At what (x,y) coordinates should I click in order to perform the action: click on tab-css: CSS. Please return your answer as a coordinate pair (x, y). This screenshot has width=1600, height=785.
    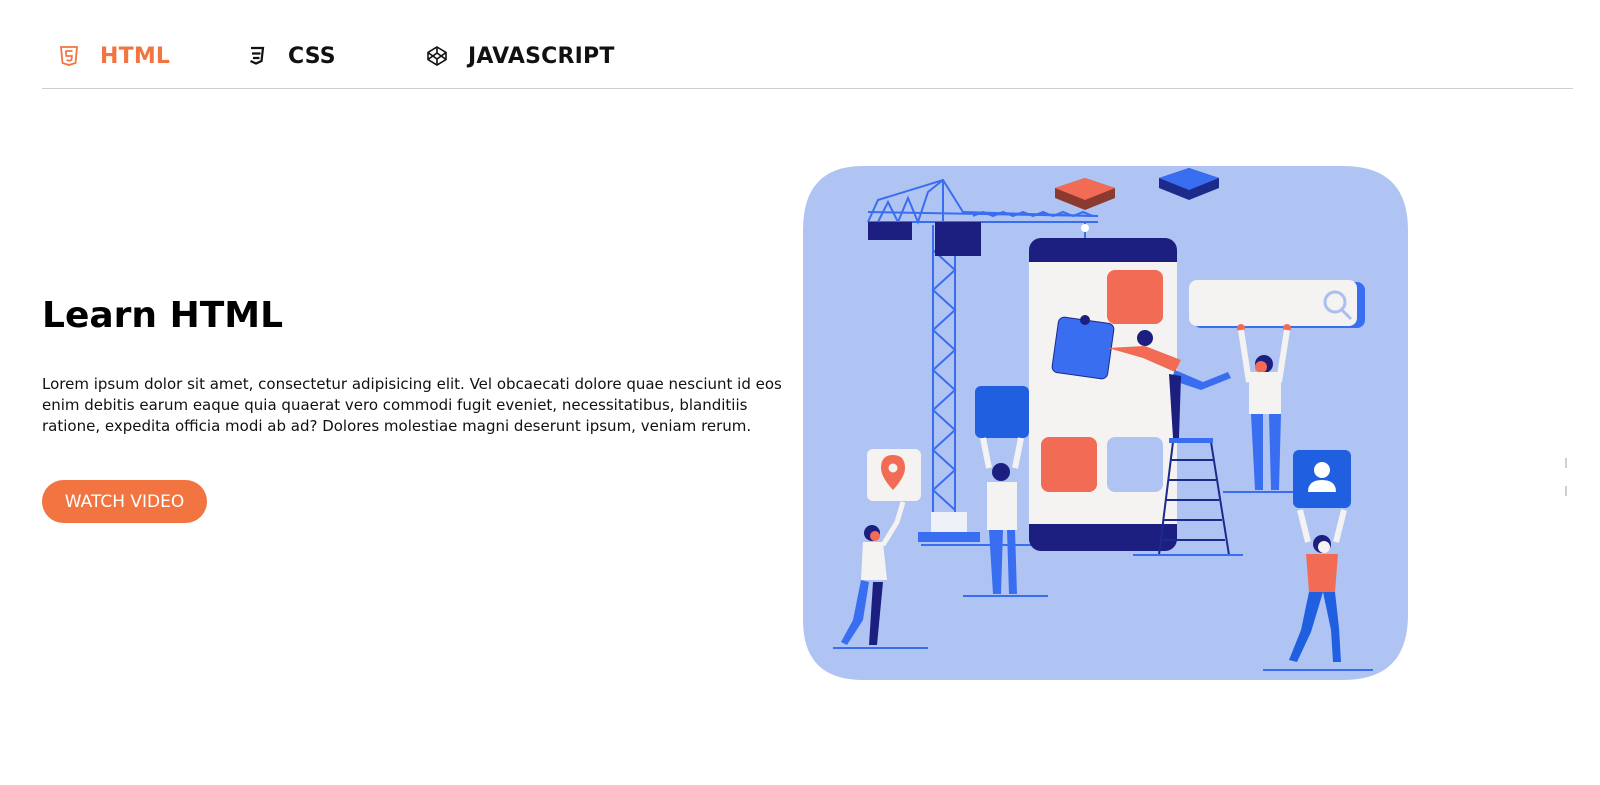
    Looking at the image, I should click on (291, 56).